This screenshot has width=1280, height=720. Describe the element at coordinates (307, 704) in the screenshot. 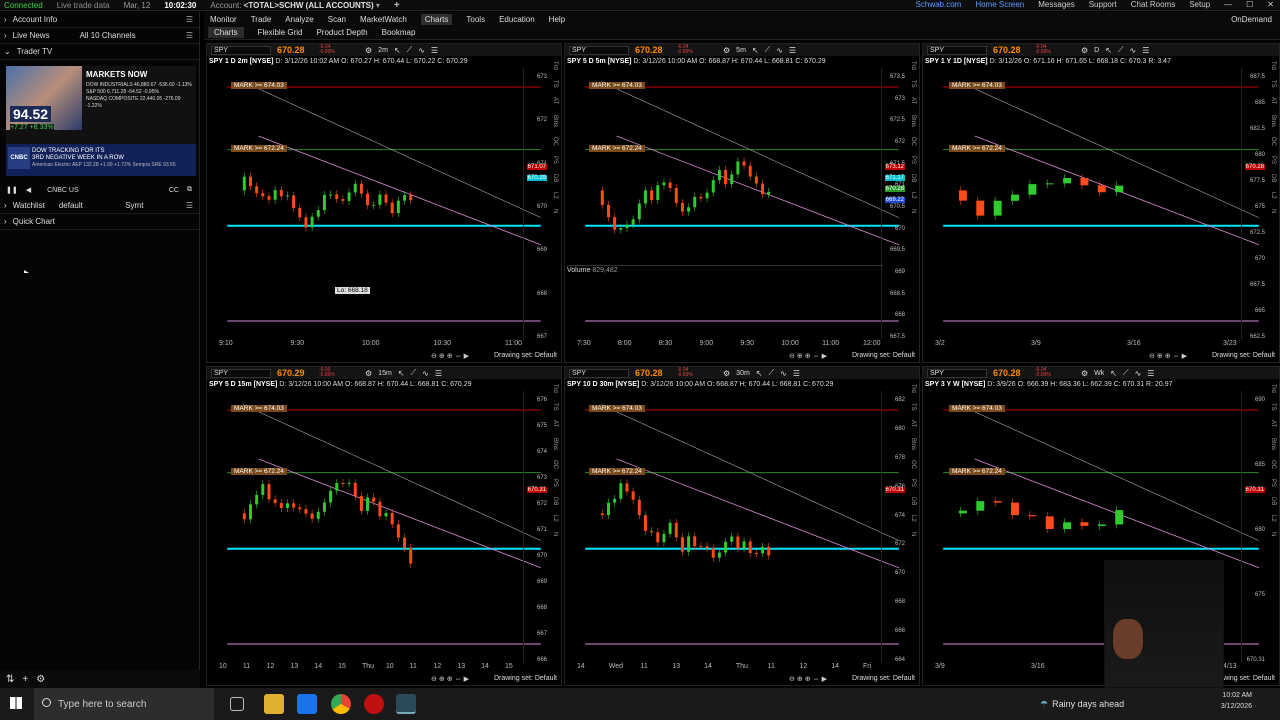

I see `store-icon` at that location.